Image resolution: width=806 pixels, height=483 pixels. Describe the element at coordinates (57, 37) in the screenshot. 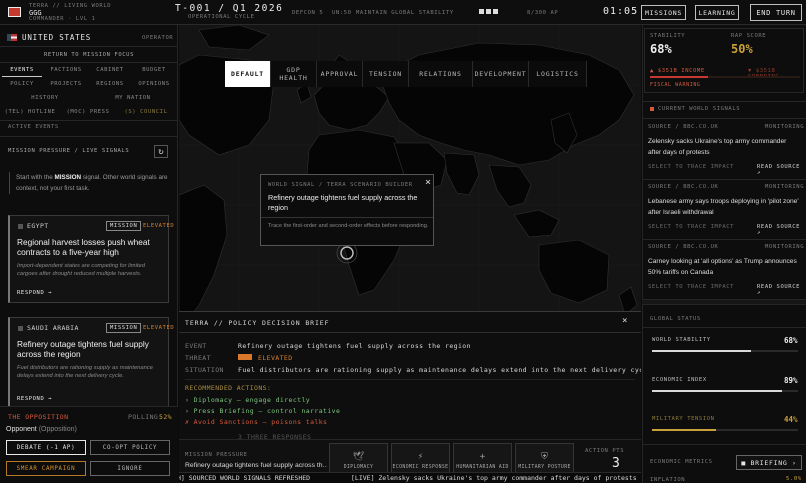

I see `country-name: UNITED STATES` at that location.